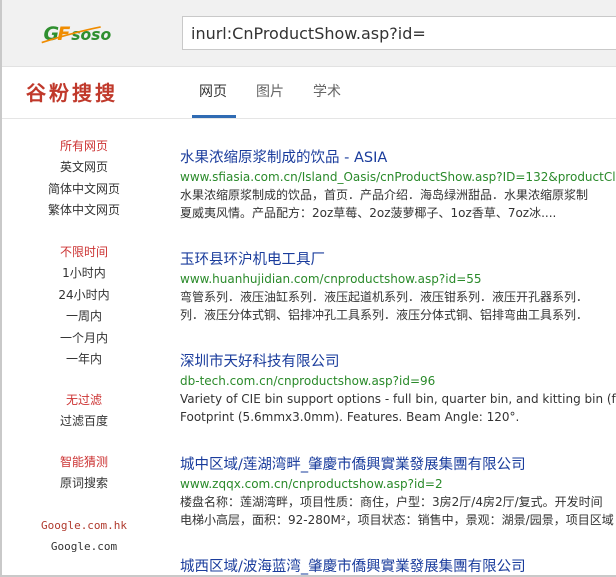 This screenshot has width=616, height=577. What do you see at coordinates (84, 211) in the screenshot?
I see `filter-traditional: 繁体中文网页` at bounding box center [84, 211].